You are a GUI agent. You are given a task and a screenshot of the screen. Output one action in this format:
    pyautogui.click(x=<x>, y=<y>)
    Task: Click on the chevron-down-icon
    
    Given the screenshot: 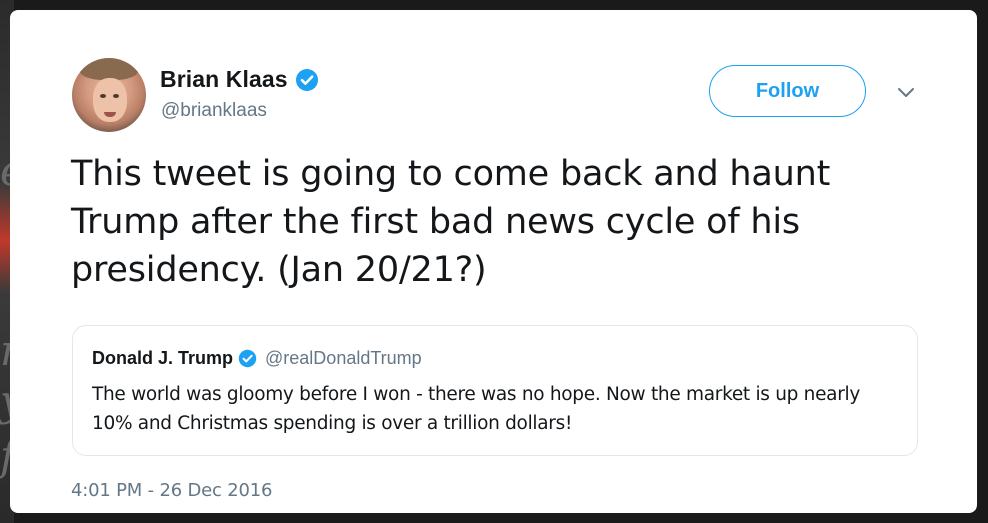 What is the action you would take?
    pyautogui.click(x=906, y=93)
    